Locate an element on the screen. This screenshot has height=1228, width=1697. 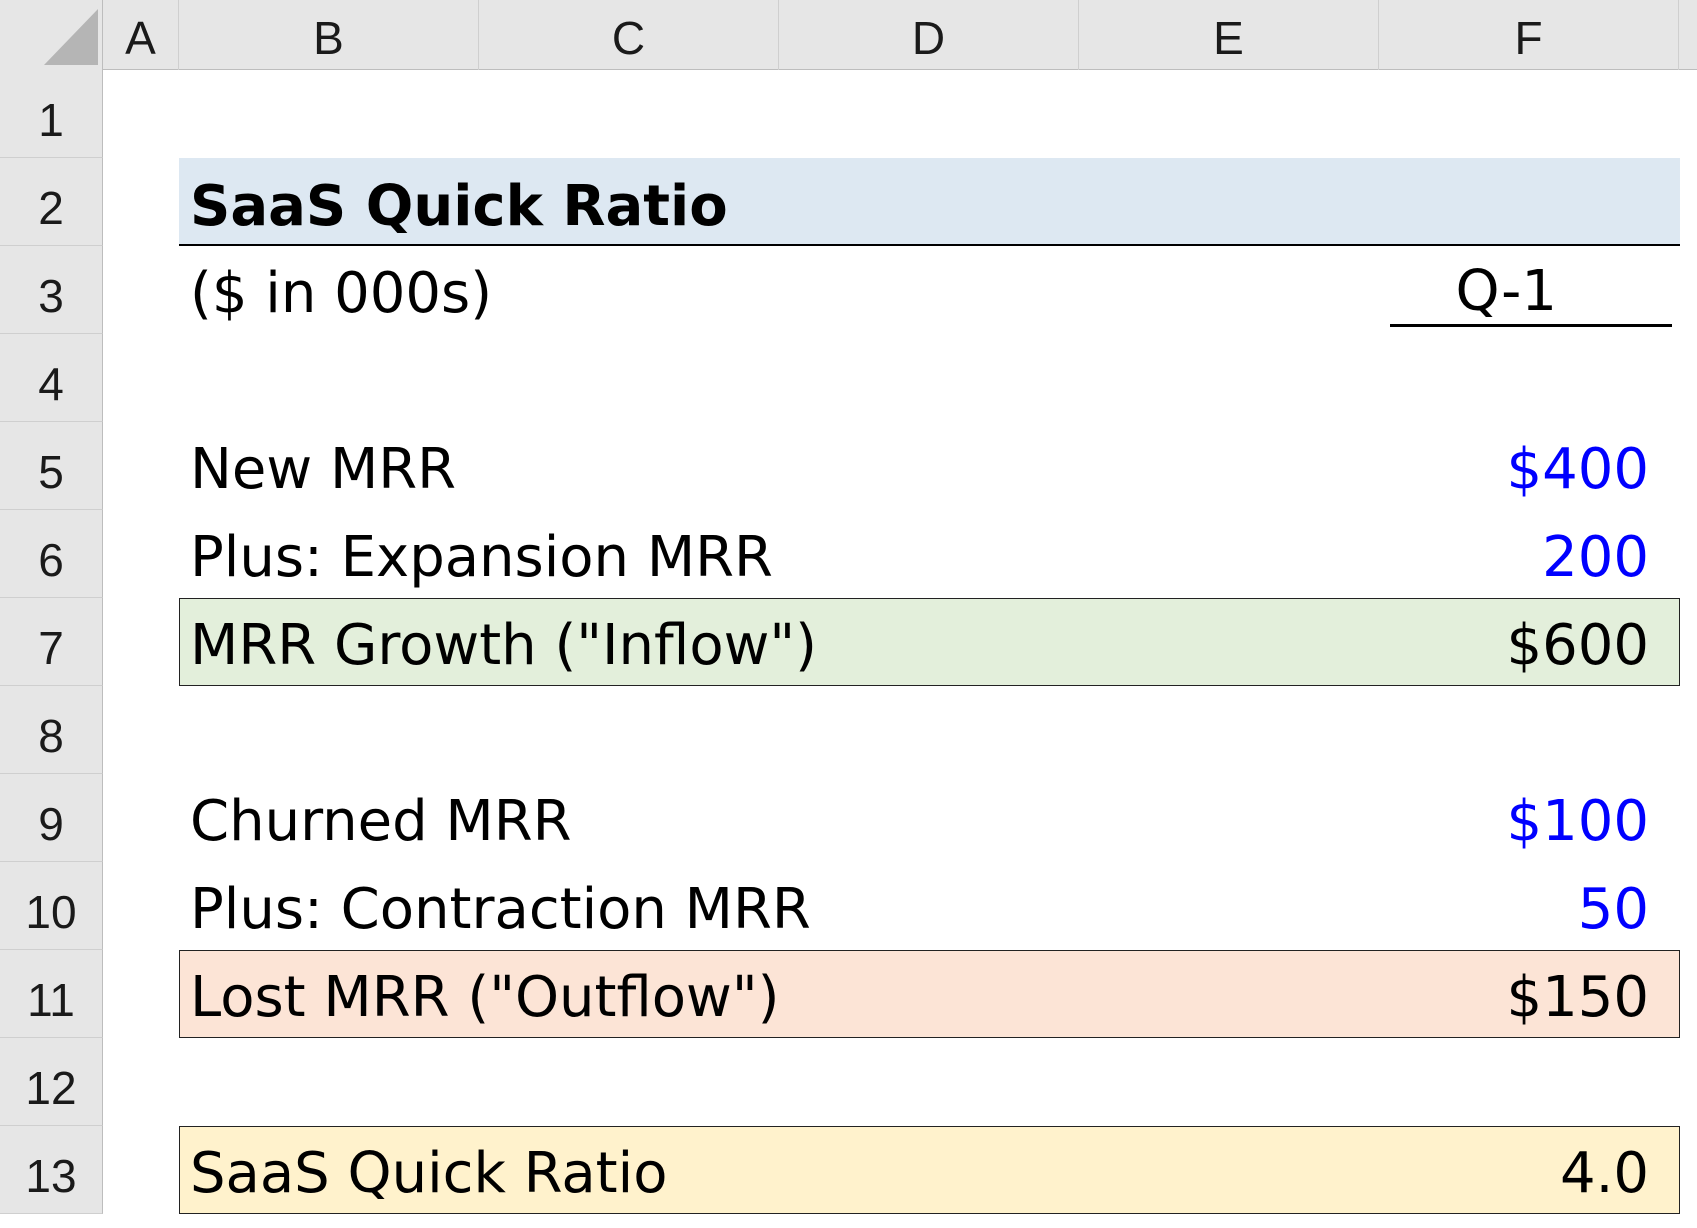
column-header-a: A is located at coordinates (141, 35).